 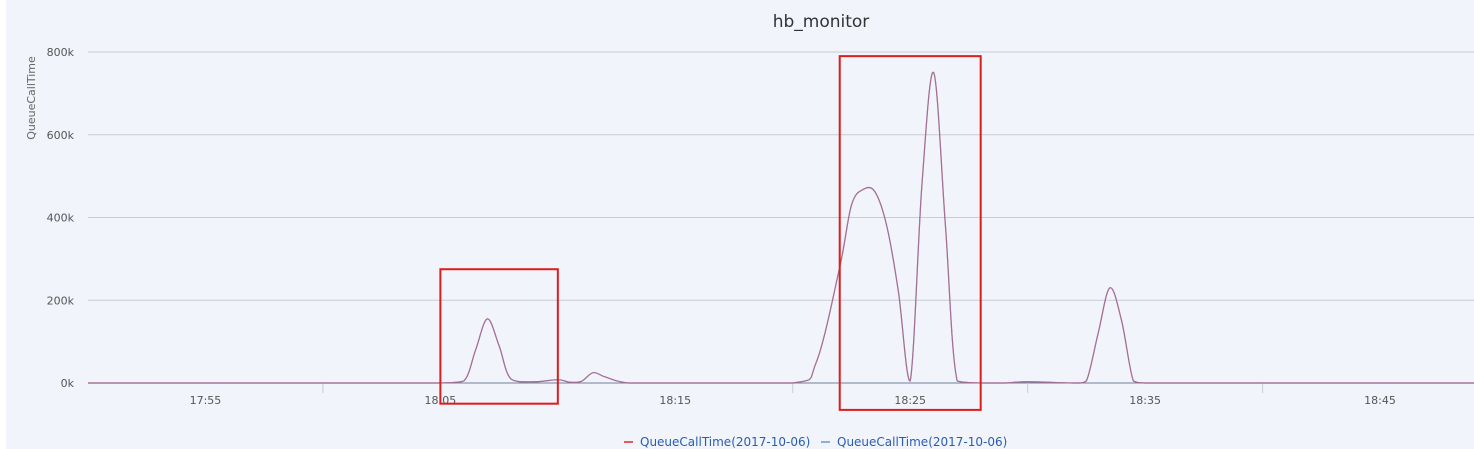 I want to click on y-tick-label: 400k, so click(x=61, y=218).